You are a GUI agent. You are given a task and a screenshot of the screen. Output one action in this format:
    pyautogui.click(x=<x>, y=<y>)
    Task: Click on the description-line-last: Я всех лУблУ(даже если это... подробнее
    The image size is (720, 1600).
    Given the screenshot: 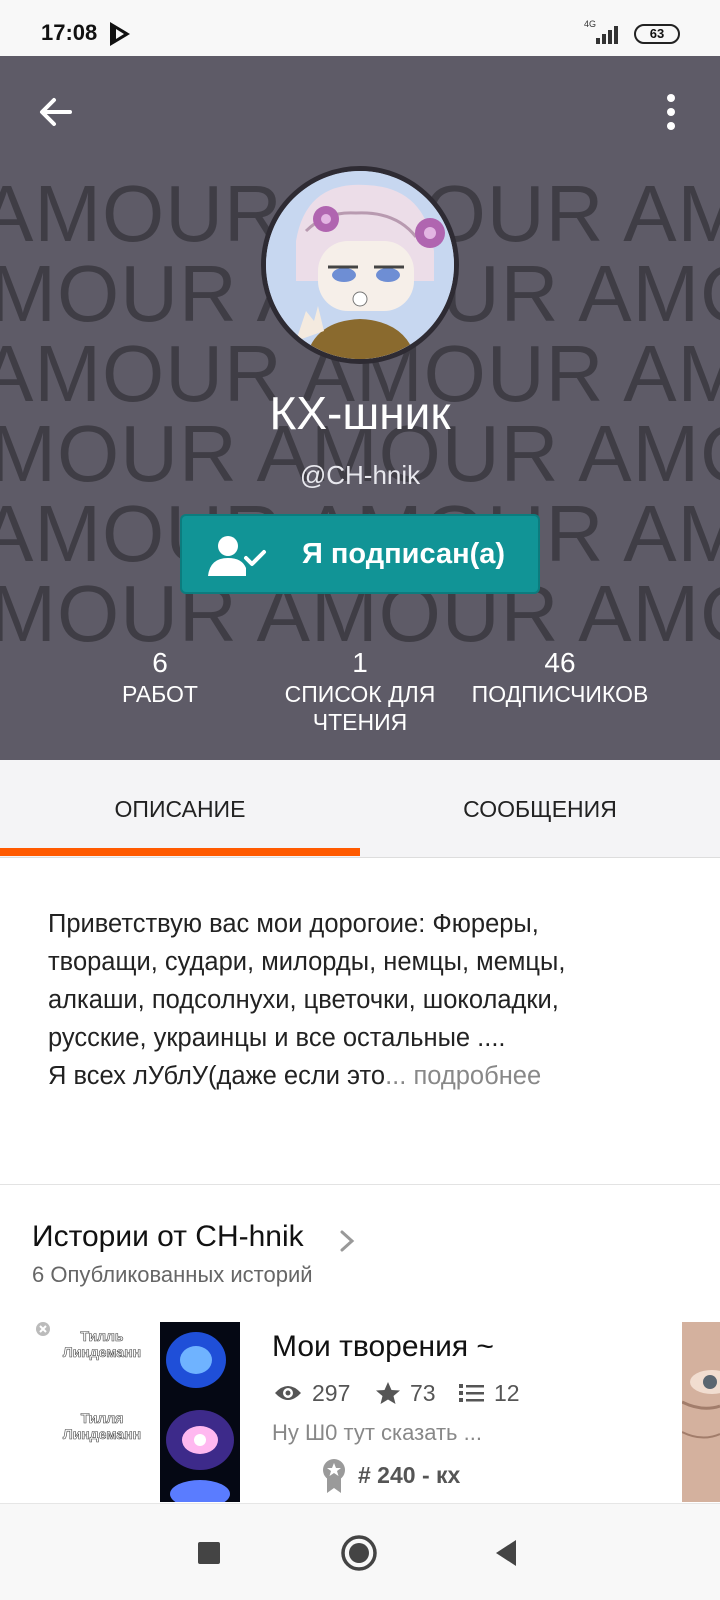 What is the action you would take?
    pyautogui.click(x=363, y=1076)
    